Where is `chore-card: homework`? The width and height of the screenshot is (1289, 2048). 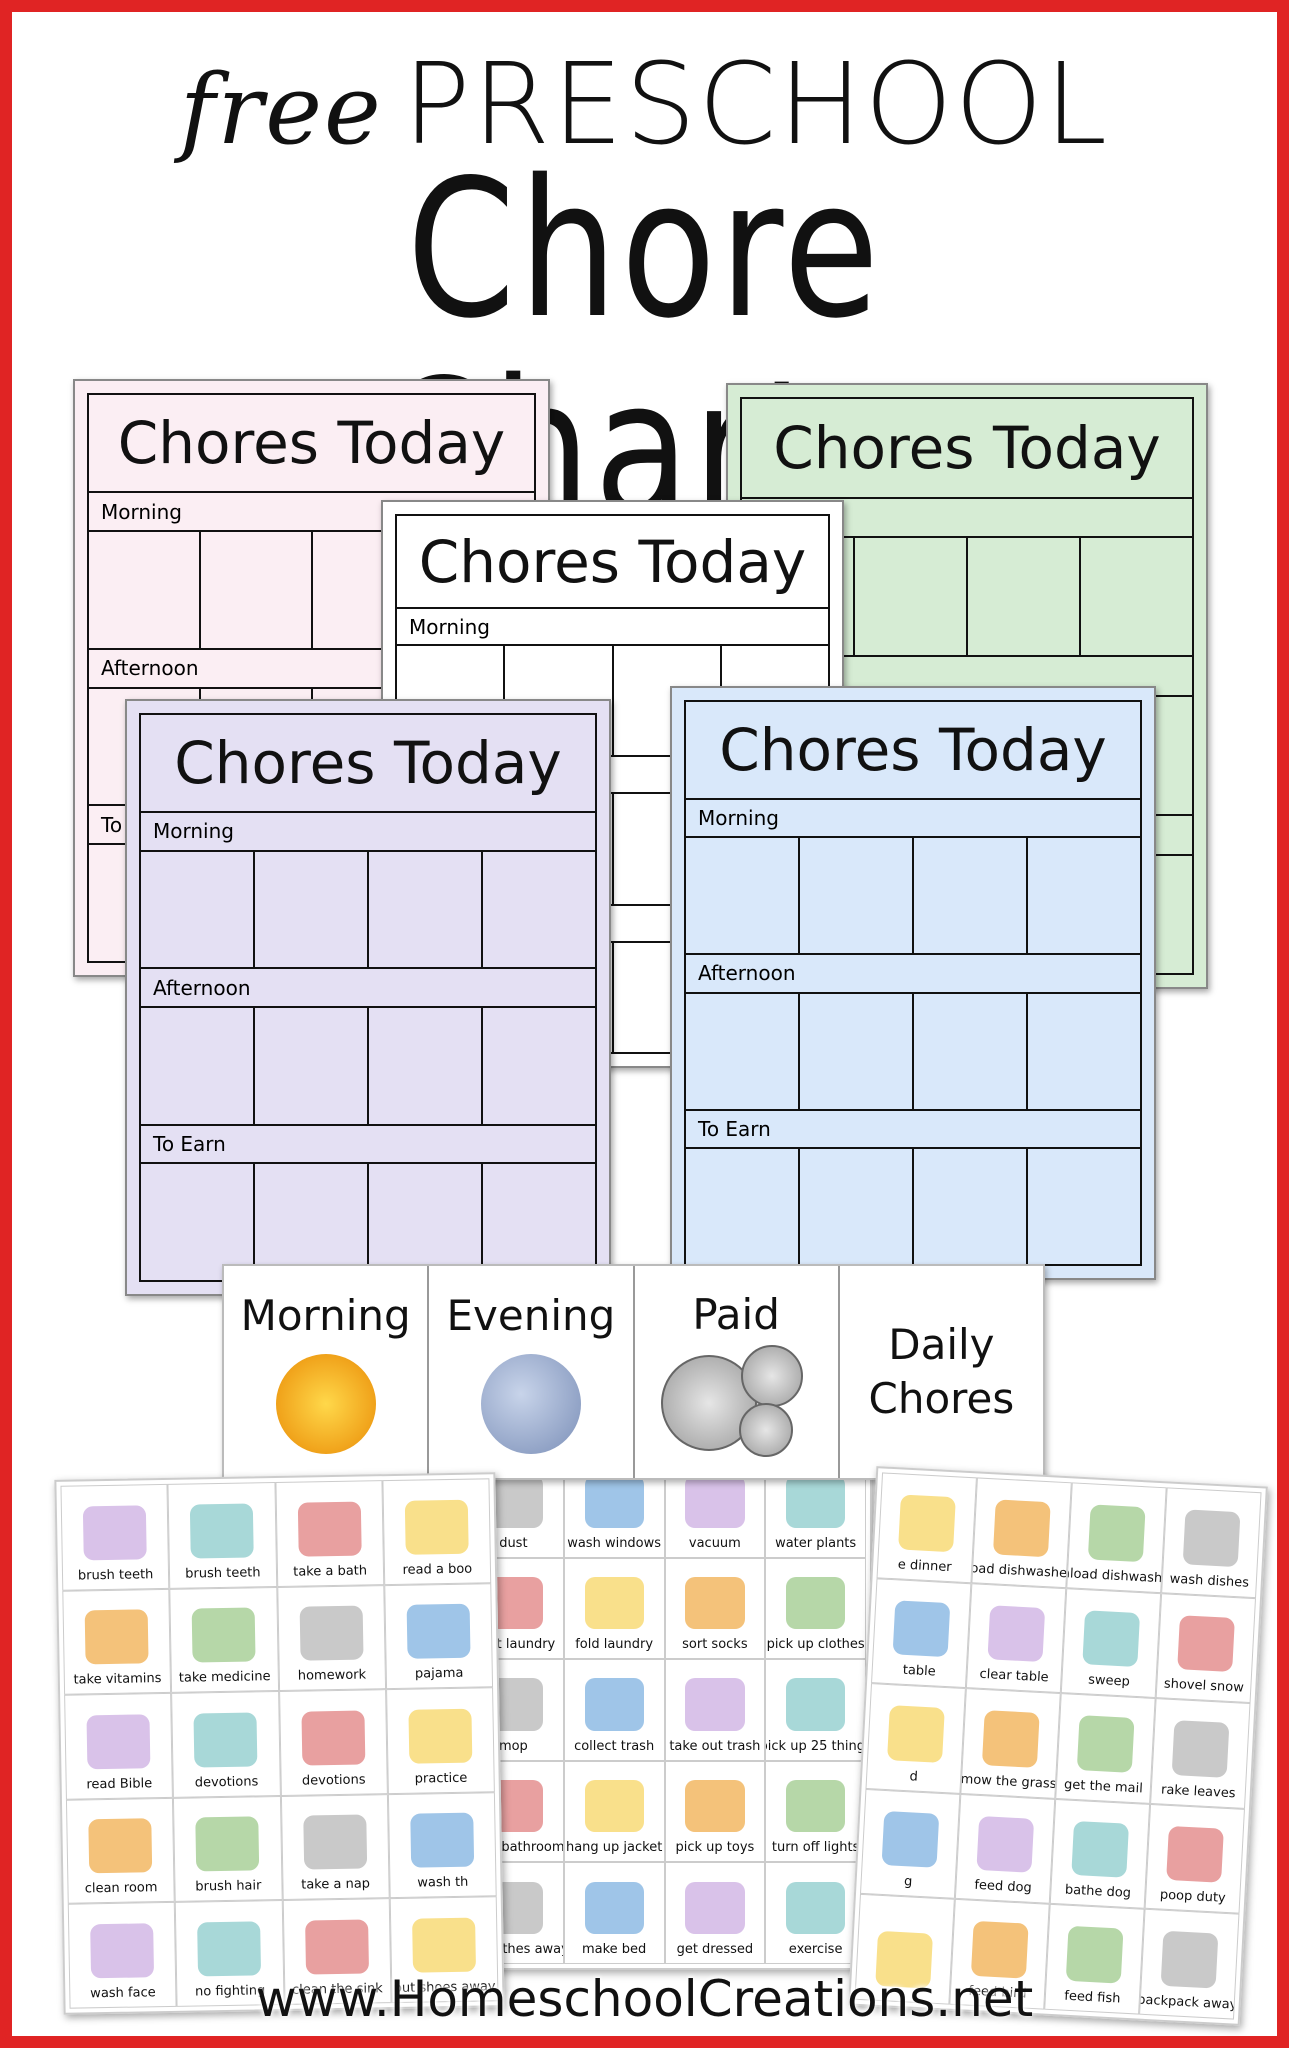 chore-card: homework is located at coordinates (331, 1638).